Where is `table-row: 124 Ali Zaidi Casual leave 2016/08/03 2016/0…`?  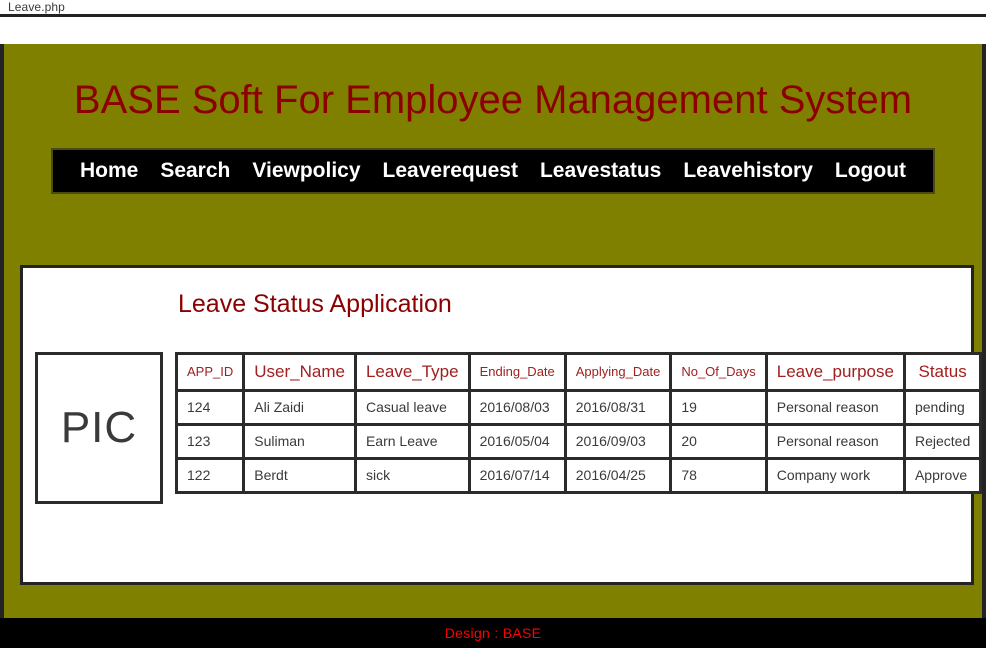 table-row: 124 Ali Zaidi Casual leave 2016/08/03 2016/0… is located at coordinates (579, 407).